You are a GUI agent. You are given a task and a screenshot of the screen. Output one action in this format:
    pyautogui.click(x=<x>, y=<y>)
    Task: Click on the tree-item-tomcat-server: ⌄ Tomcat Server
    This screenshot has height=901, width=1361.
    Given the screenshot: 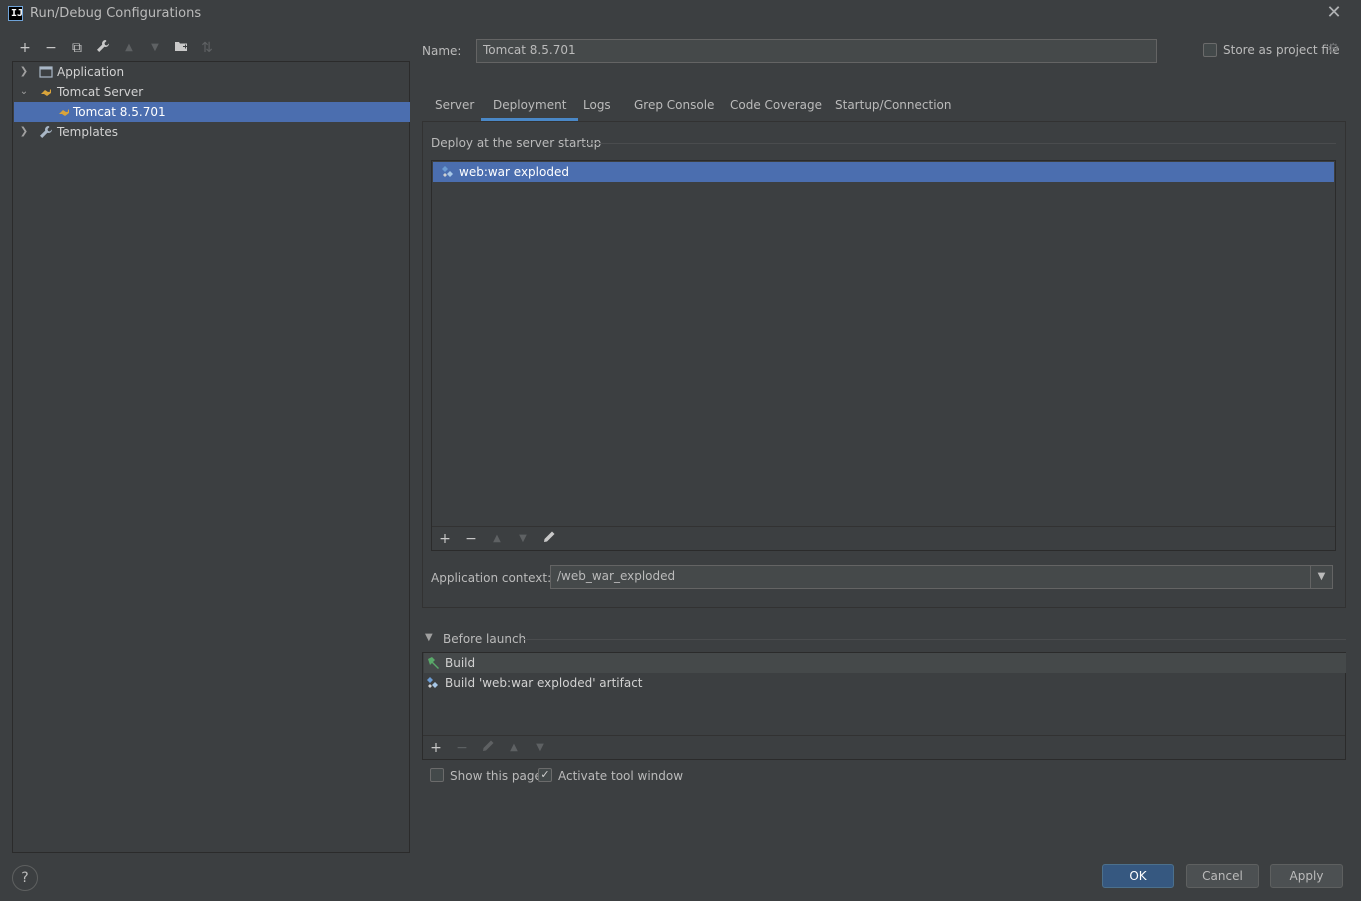 What is the action you would take?
    pyautogui.click(x=212, y=92)
    